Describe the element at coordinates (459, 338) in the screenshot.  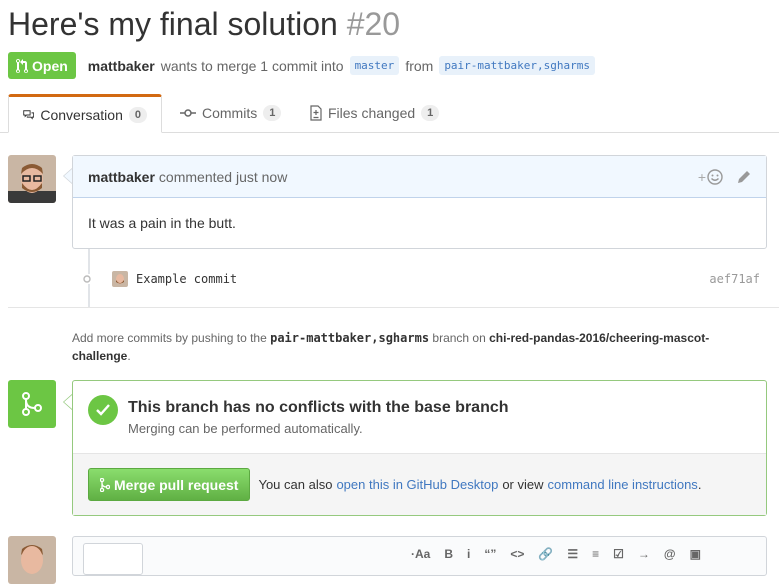
I see `hint-middle: branch on` at that location.